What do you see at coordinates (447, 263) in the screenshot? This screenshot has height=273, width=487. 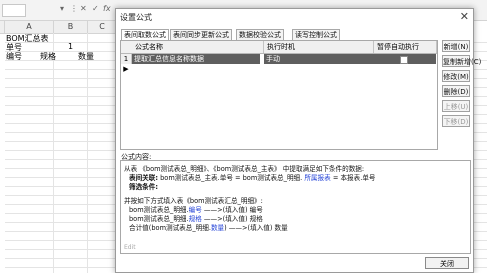 I see `close-button: 关闭` at bounding box center [447, 263].